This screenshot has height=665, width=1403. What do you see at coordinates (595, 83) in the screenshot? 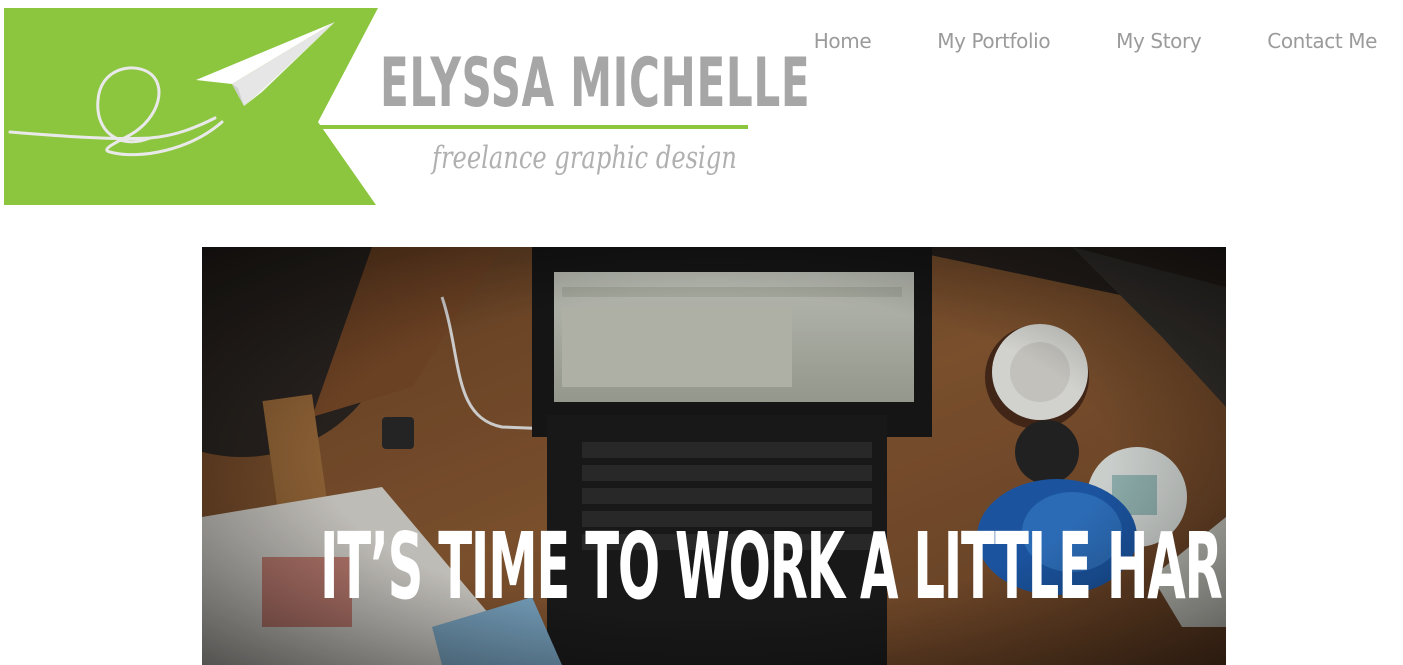
I see `brand-name: ELYSSA MICHELLE` at bounding box center [595, 83].